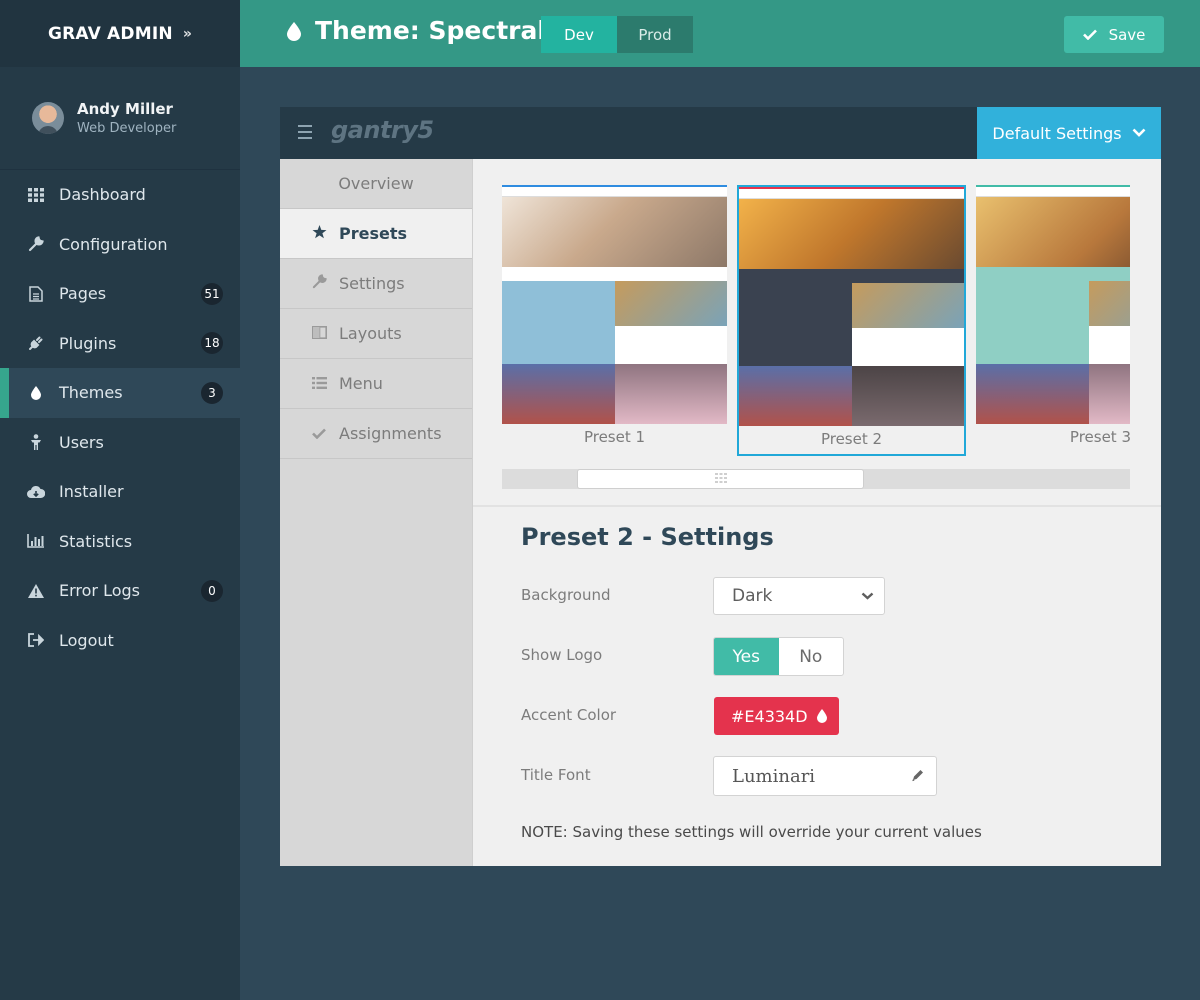  I want to click on list-icon, so click(319, 384).